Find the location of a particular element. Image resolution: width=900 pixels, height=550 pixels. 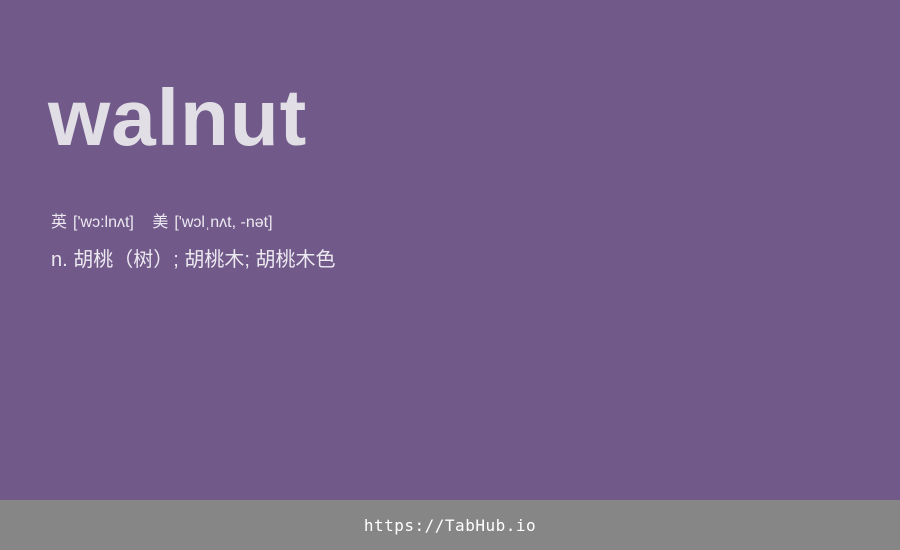

tabhub-link: https://TabHub.io is located at coordinates (450, 525).